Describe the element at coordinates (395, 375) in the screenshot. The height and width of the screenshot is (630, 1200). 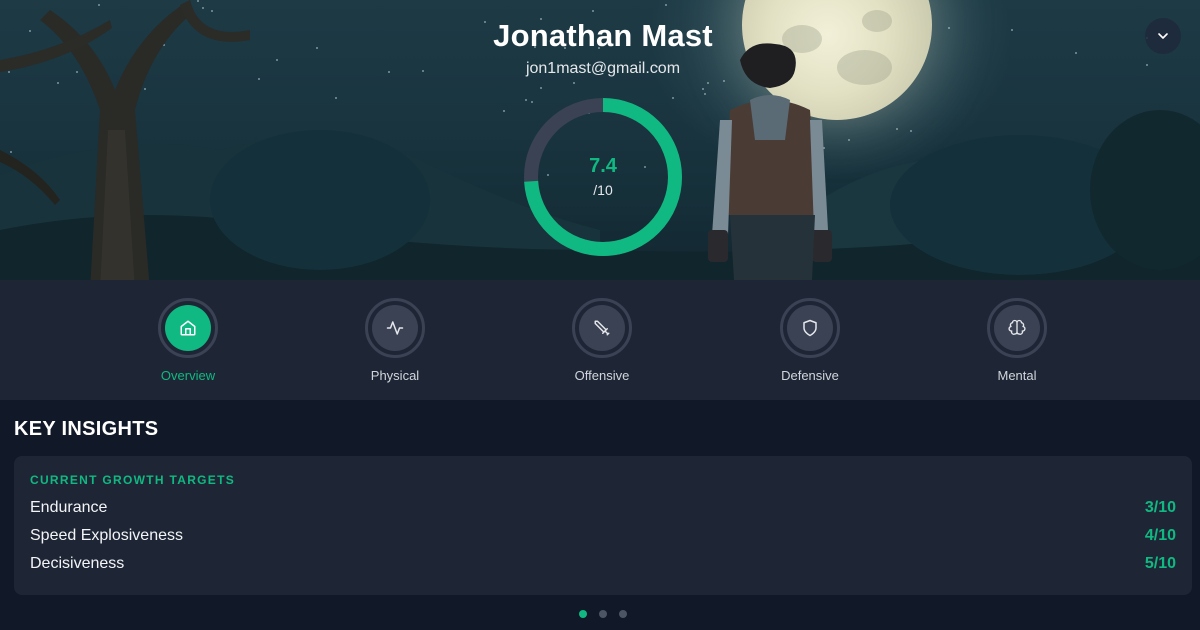
I see `tab-physical-label: Physical` at that location.